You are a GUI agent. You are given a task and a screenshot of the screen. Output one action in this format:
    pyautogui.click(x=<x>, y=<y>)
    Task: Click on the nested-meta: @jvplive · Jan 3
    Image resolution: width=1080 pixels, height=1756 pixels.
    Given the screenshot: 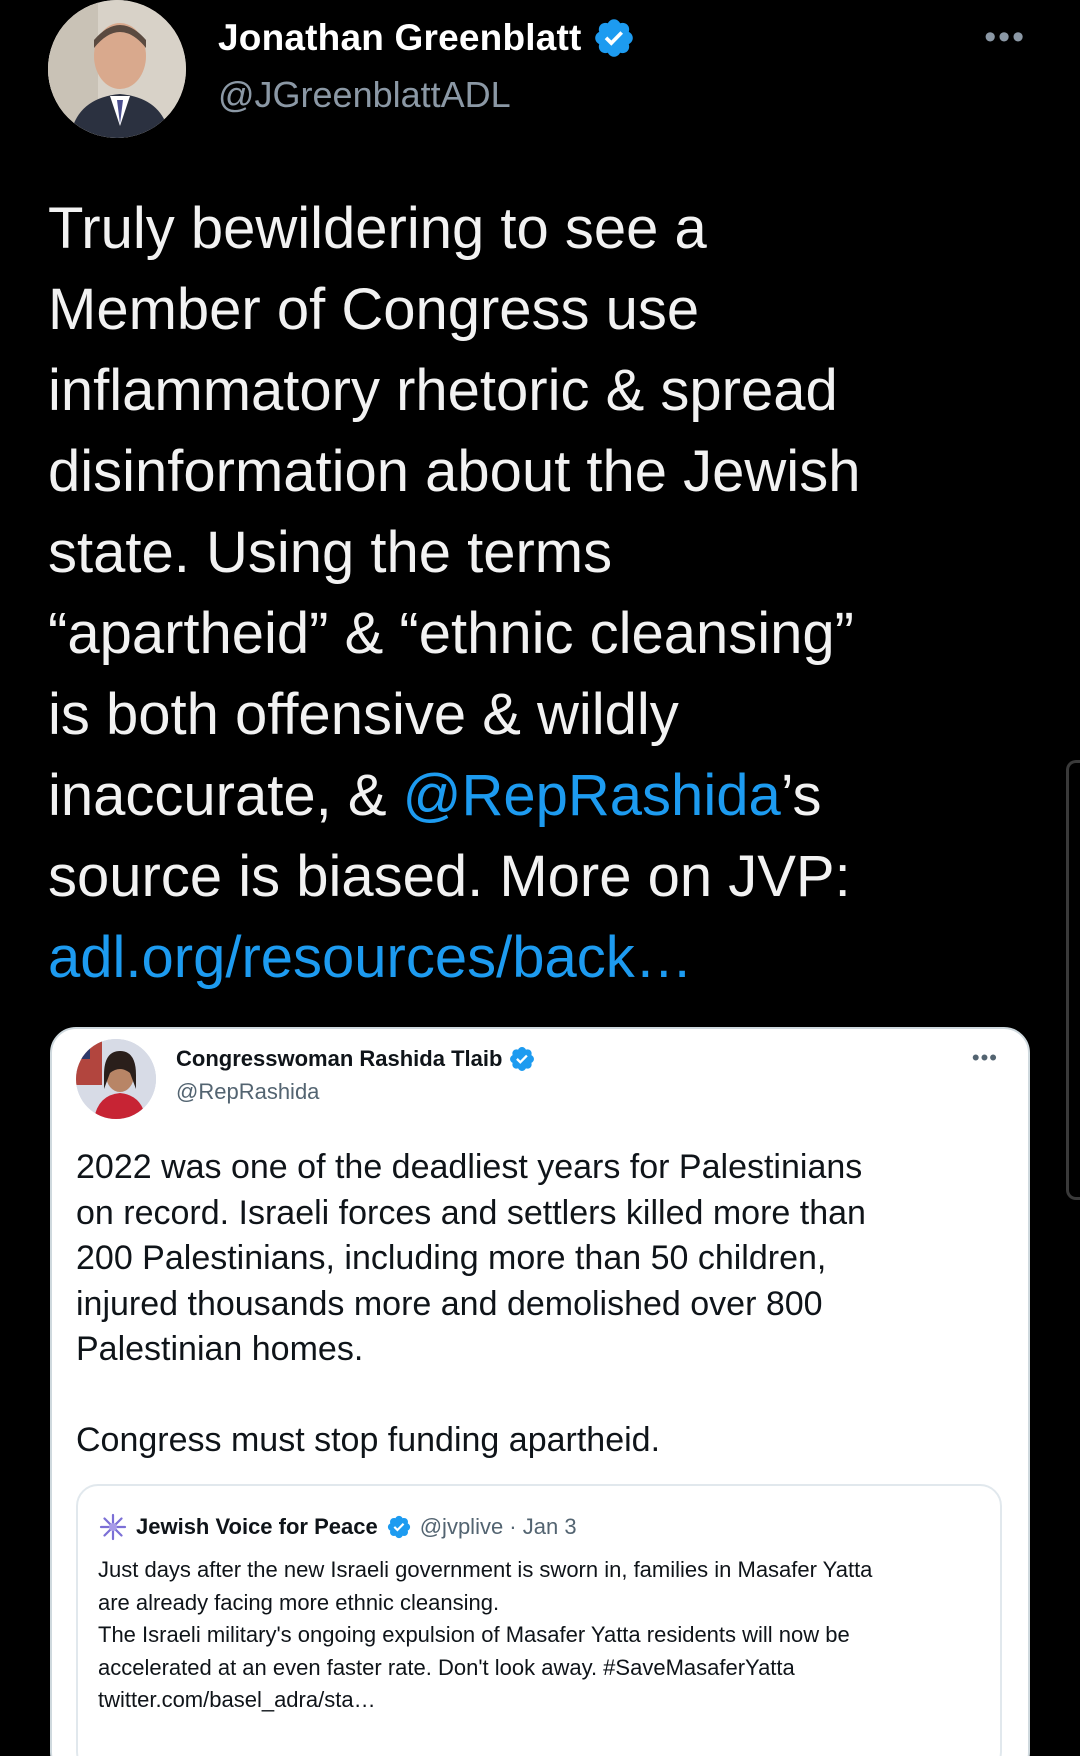 What is the action you would take?
    pyautogui.click(x=498, y=1526)
    